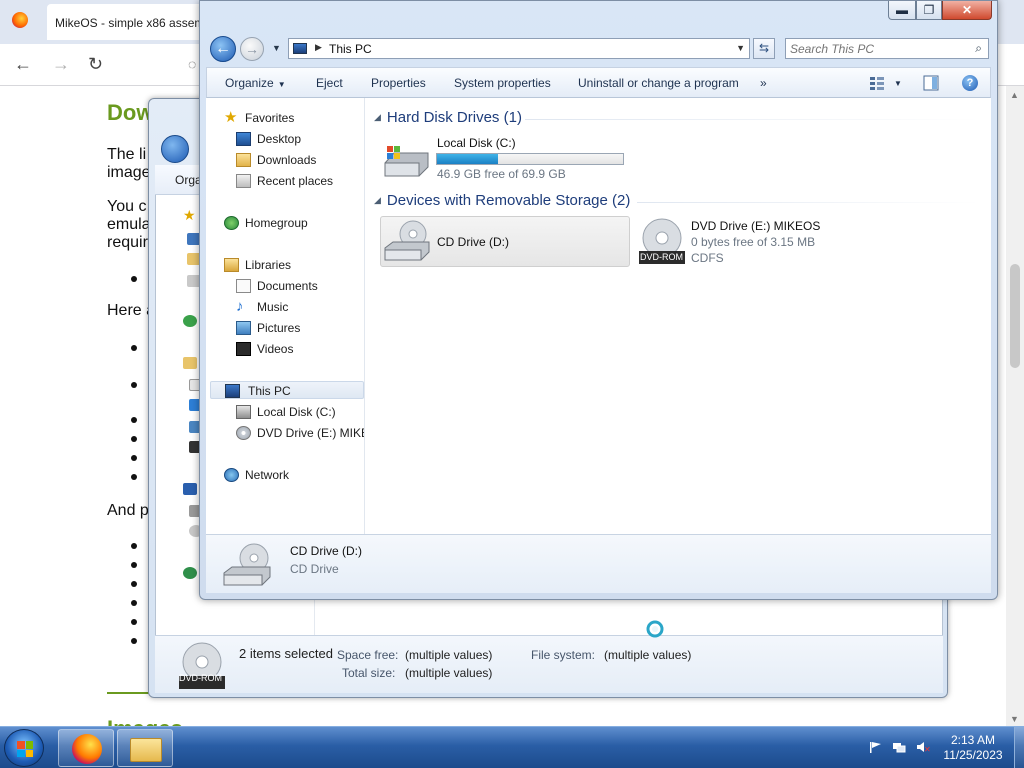 The width and height of the screenshot is (1024, 768). I want to click on help-icon: ?, so click(970, 83).